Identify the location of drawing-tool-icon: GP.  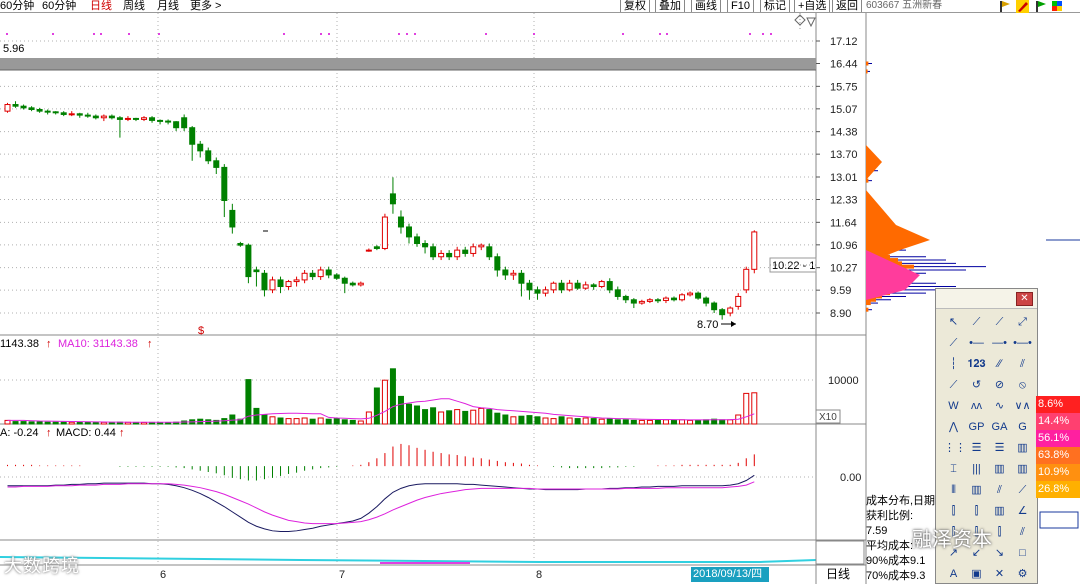
(976, 427).